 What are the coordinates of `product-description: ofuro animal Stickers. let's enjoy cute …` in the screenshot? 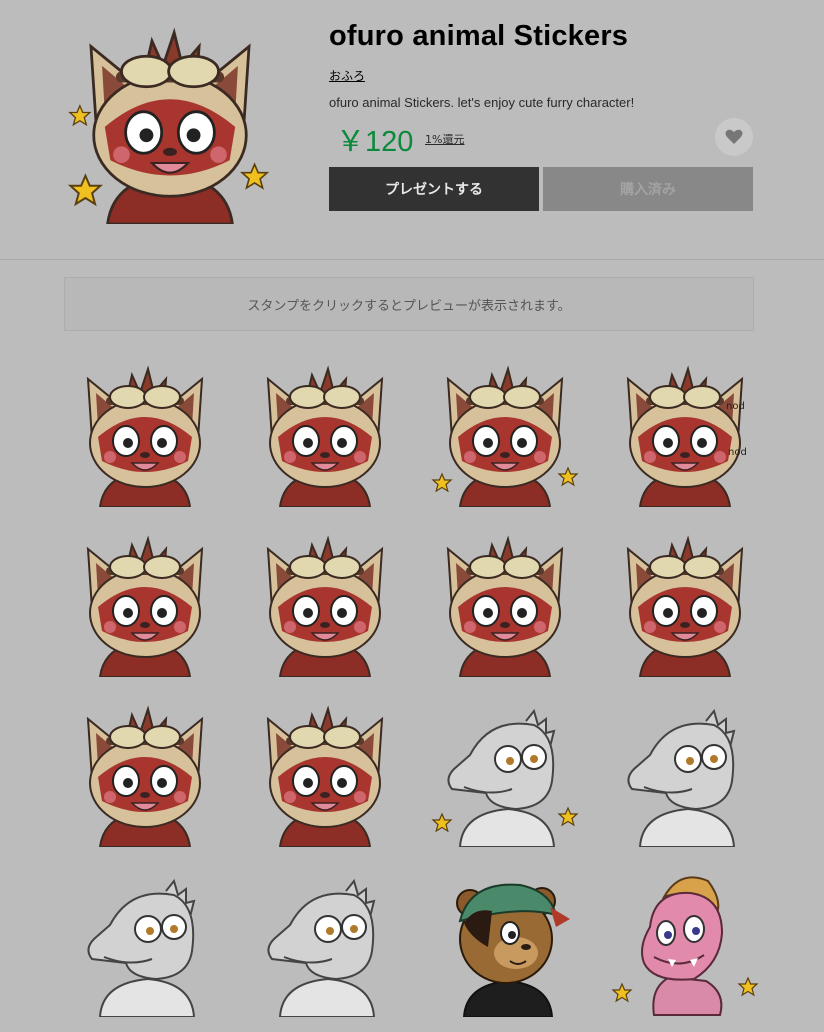 It's located at (482, 102).